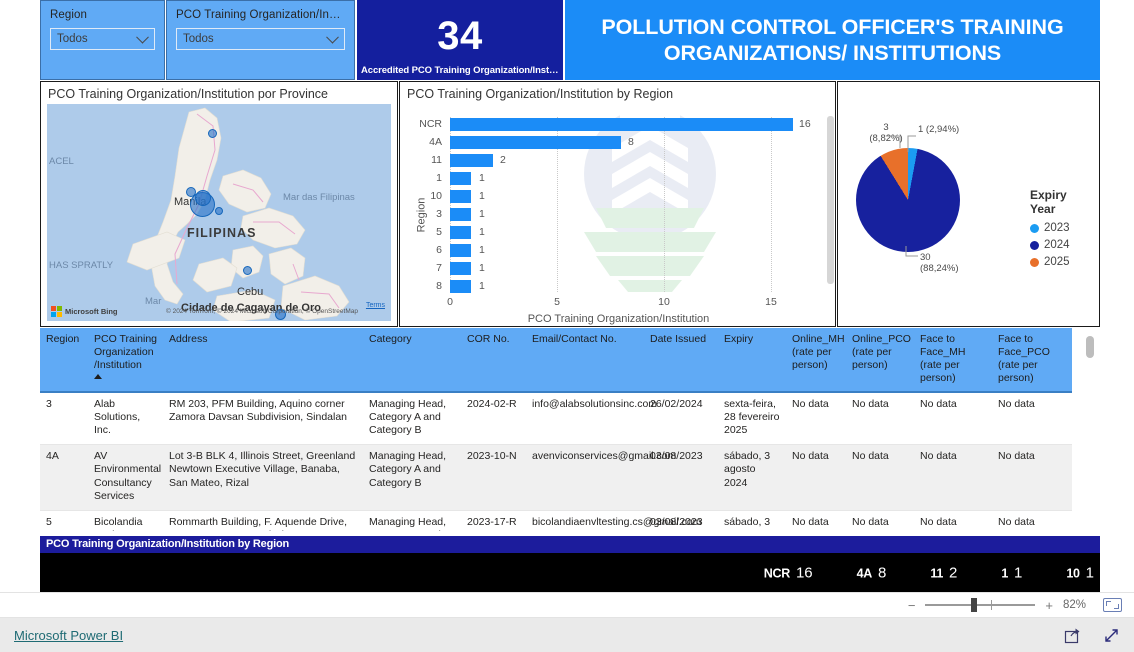 The image size is (1134, 652). Describe the element at coordinates (64, 418) in the screenshot. I see `cell-region: 3` at that location.